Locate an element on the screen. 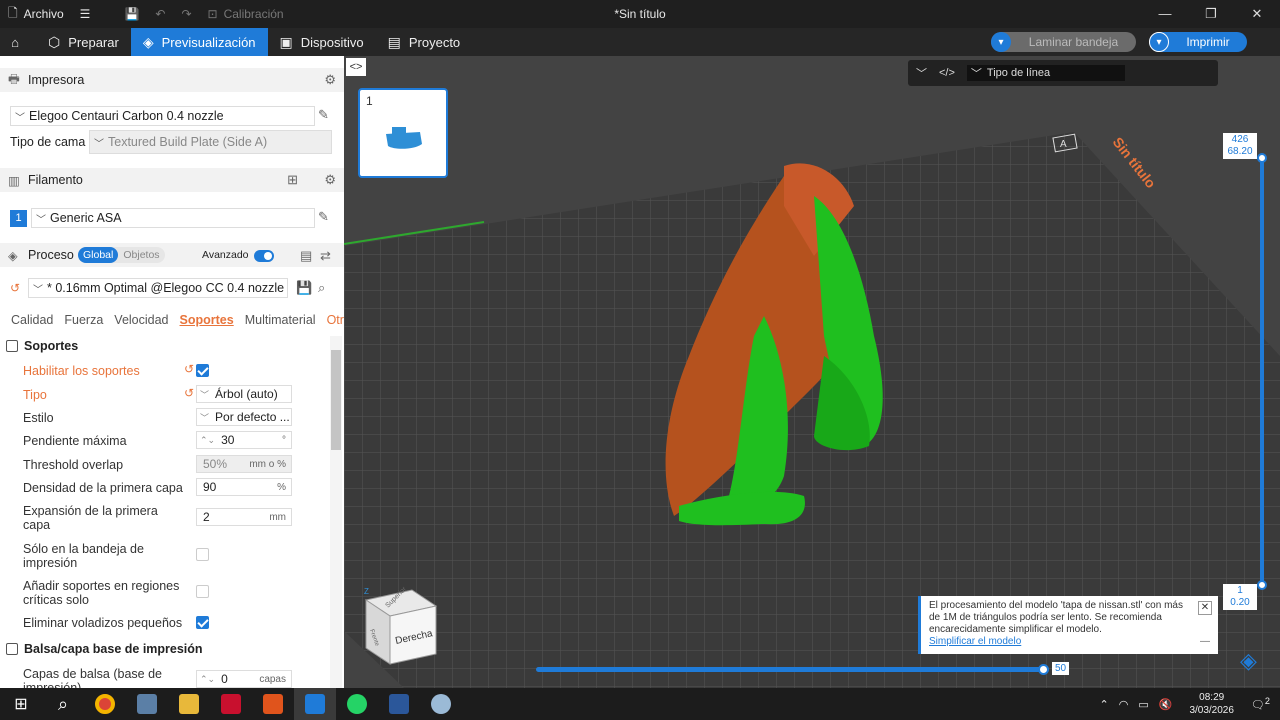 Image resolution: width=1280 pixels, height=720 pixels. chrome-icon is located at coordinates (105, 704).